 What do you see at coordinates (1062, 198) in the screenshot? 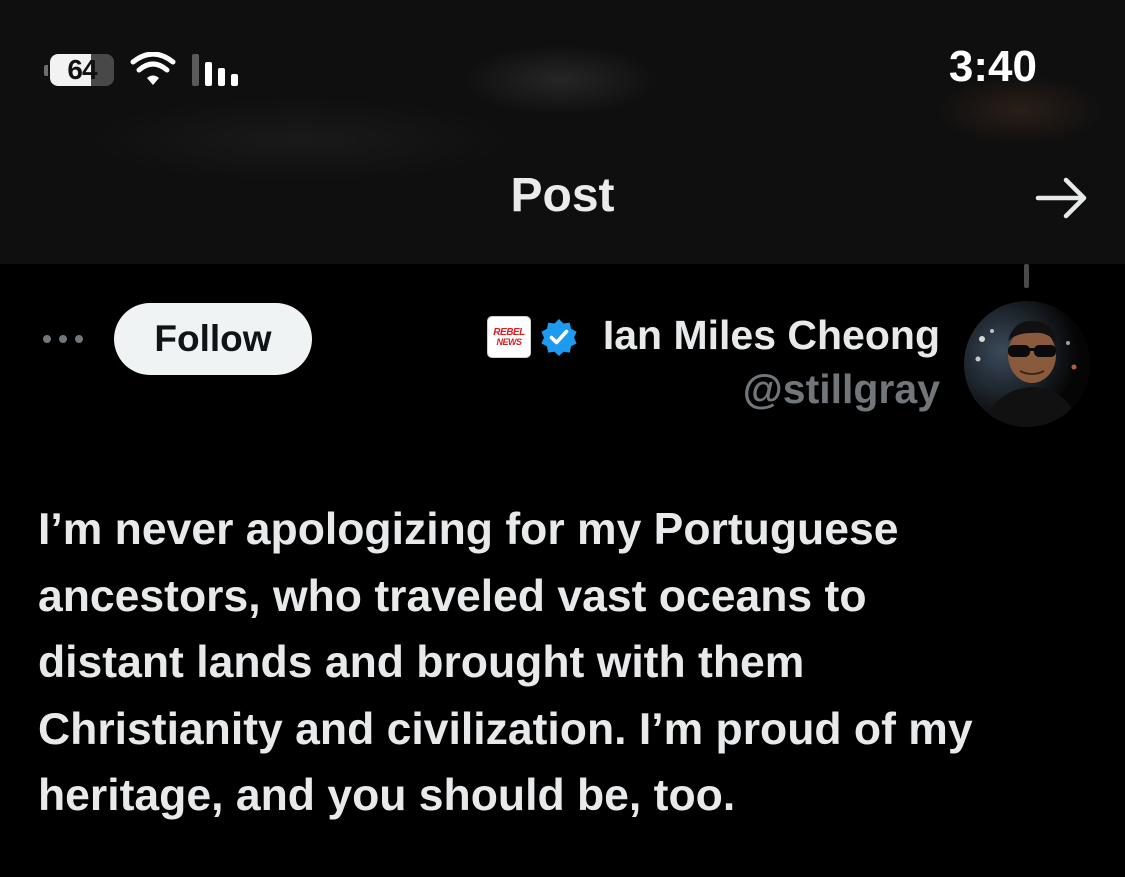
I see `arrow-right-icon` at bounding box center [1062, 198].